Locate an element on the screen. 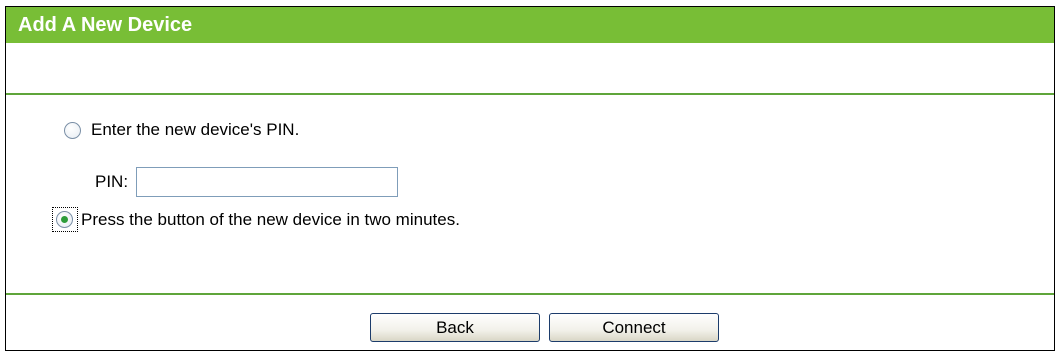  pin-field-row: PIN: is located at coordinates (247, 182).